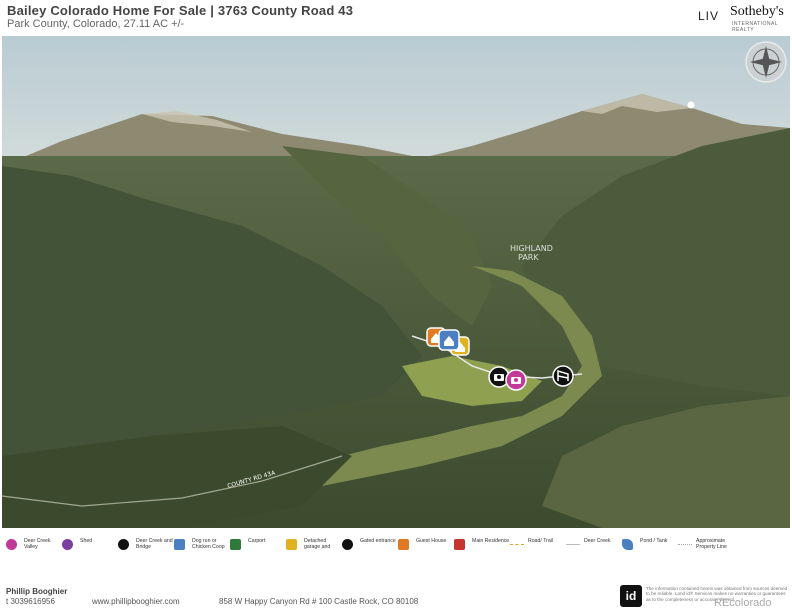 The image size is (792, 612). I want to click on legend-label: Gated entrance, so click(378, 541).